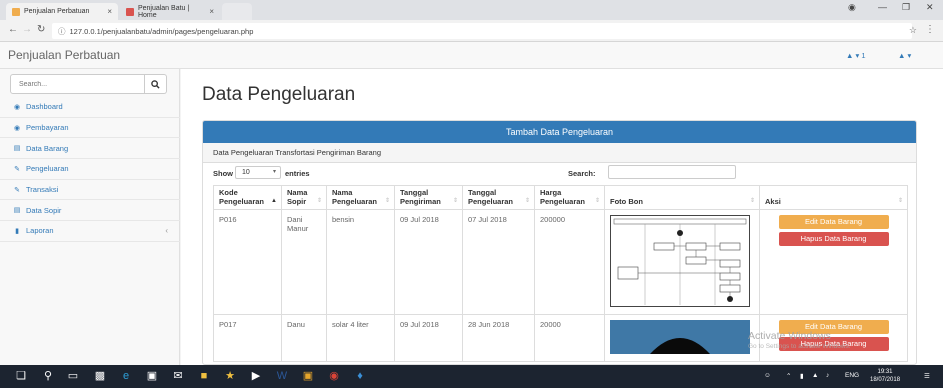 The image size is (943, 388). Describe the element at coordinates (64, 55) in the screenshot. I see `app-brand: Penjualan Perbatuan` at that location.